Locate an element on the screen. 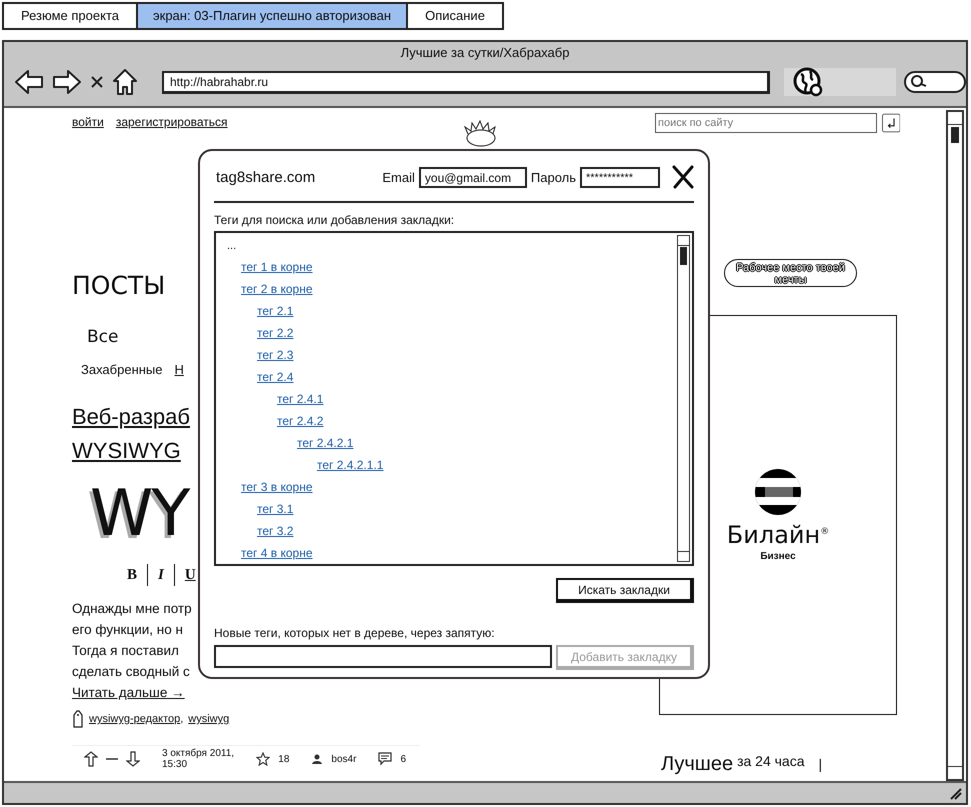  tag-link: тег 2.4 is located at coordinates (275, 377).